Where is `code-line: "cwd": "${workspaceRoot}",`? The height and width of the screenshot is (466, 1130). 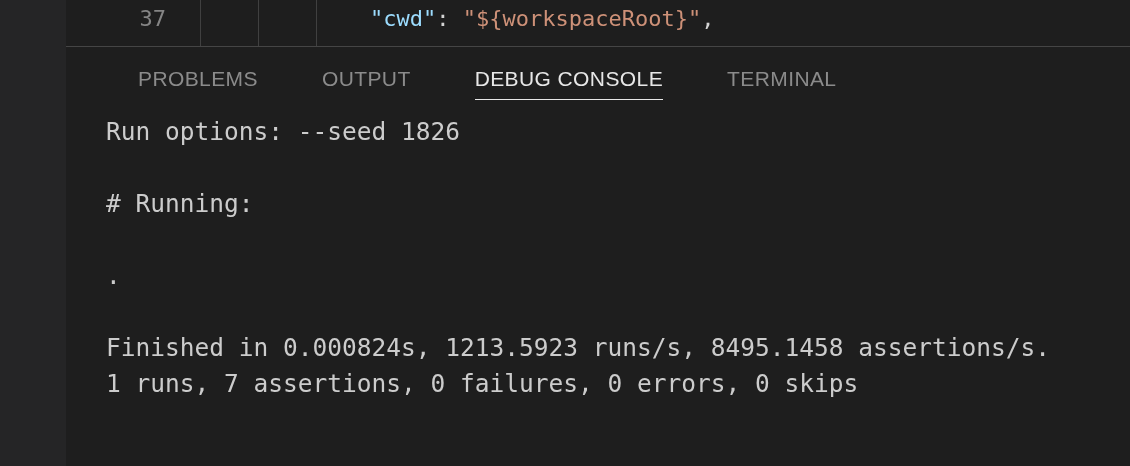 code-line: "cwd": "${workspaceRoot}", is located at coordinates (542, 18).